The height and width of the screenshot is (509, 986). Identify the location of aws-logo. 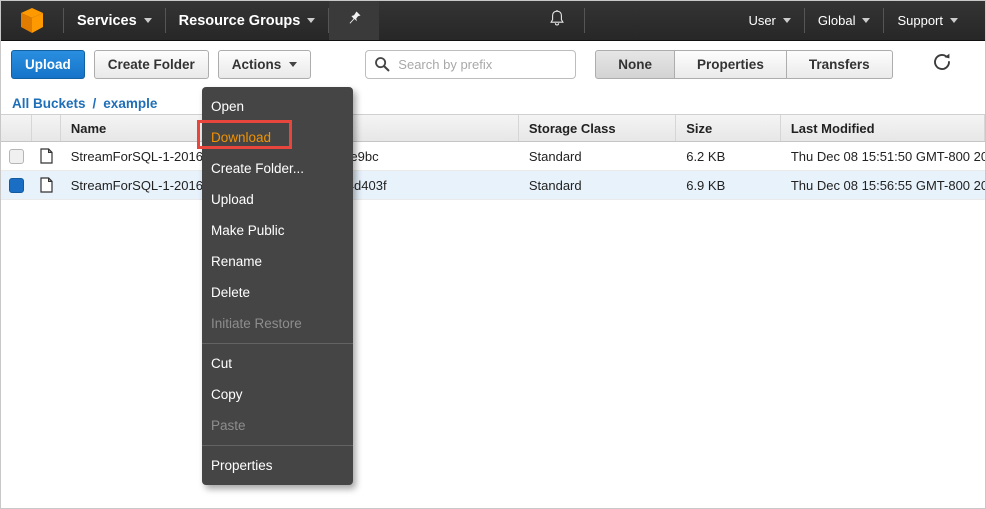
(32, 20).